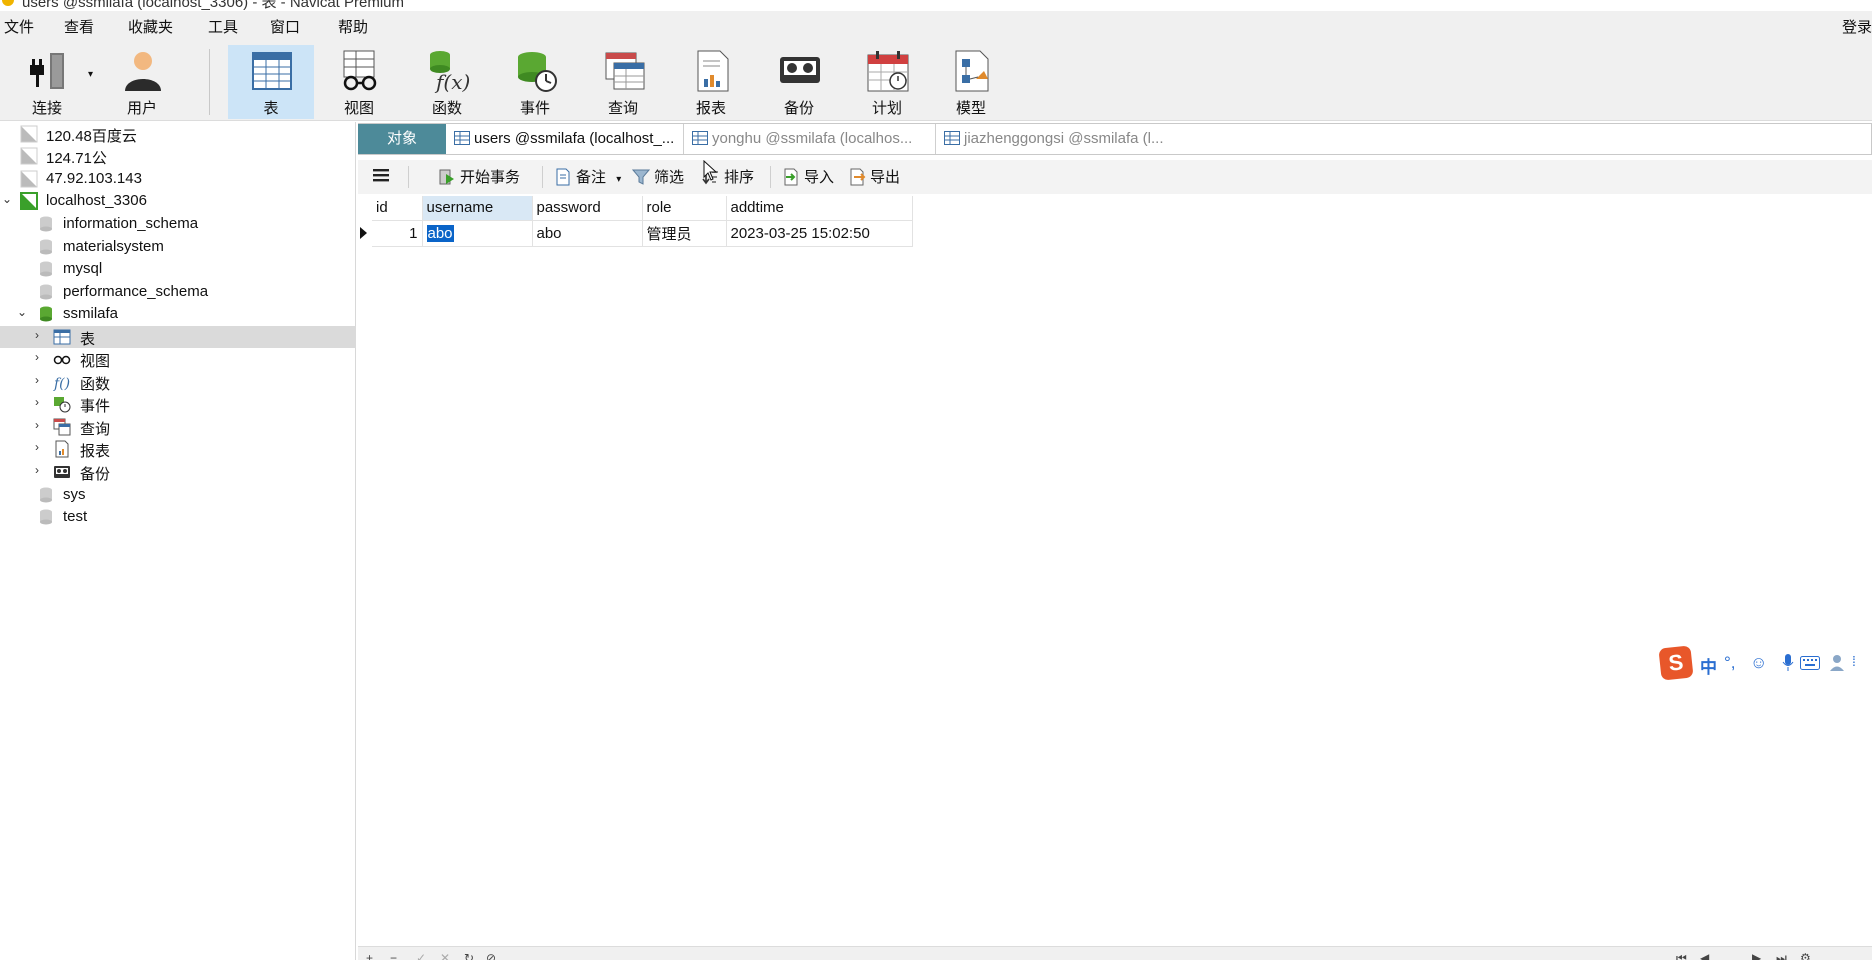 Image resolution: width=1872 pixels, height=960 pixels. Describe the element at coordinates (178, 247) in the screenshot. I see `database-item-materialsystem: materialsystem` at that location.